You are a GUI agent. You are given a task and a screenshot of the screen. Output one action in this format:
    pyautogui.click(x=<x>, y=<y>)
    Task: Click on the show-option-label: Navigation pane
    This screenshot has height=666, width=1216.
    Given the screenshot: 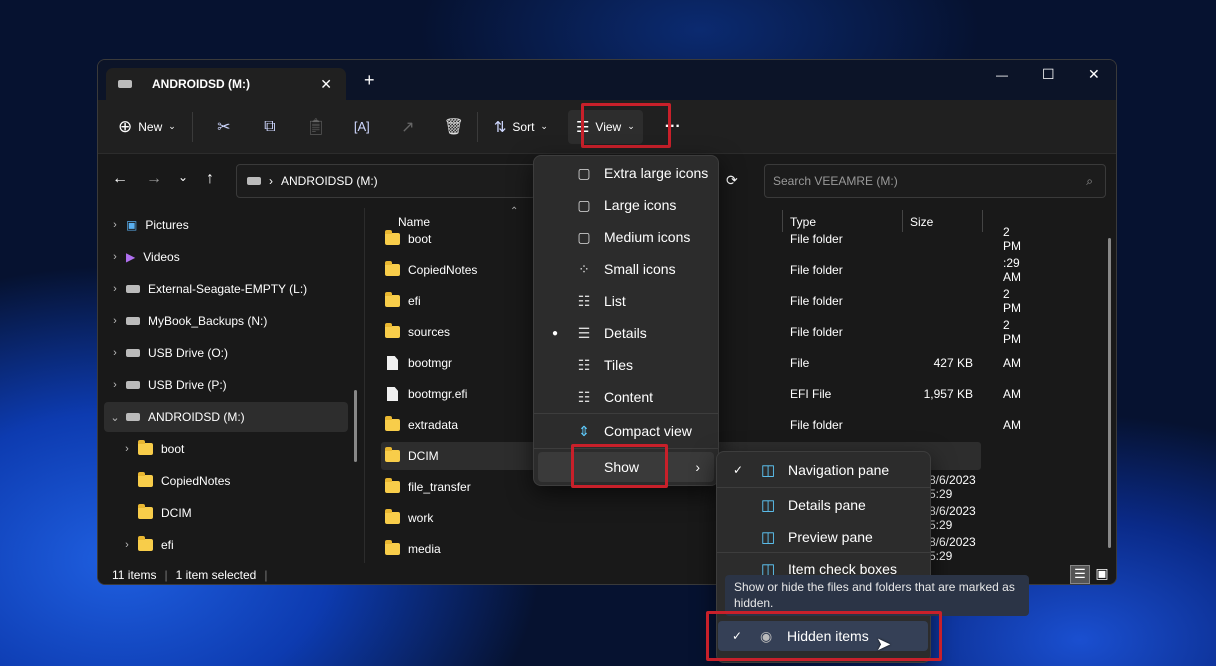 What is the action you would take?
    pyautogui.click(x=839, y=470)
    